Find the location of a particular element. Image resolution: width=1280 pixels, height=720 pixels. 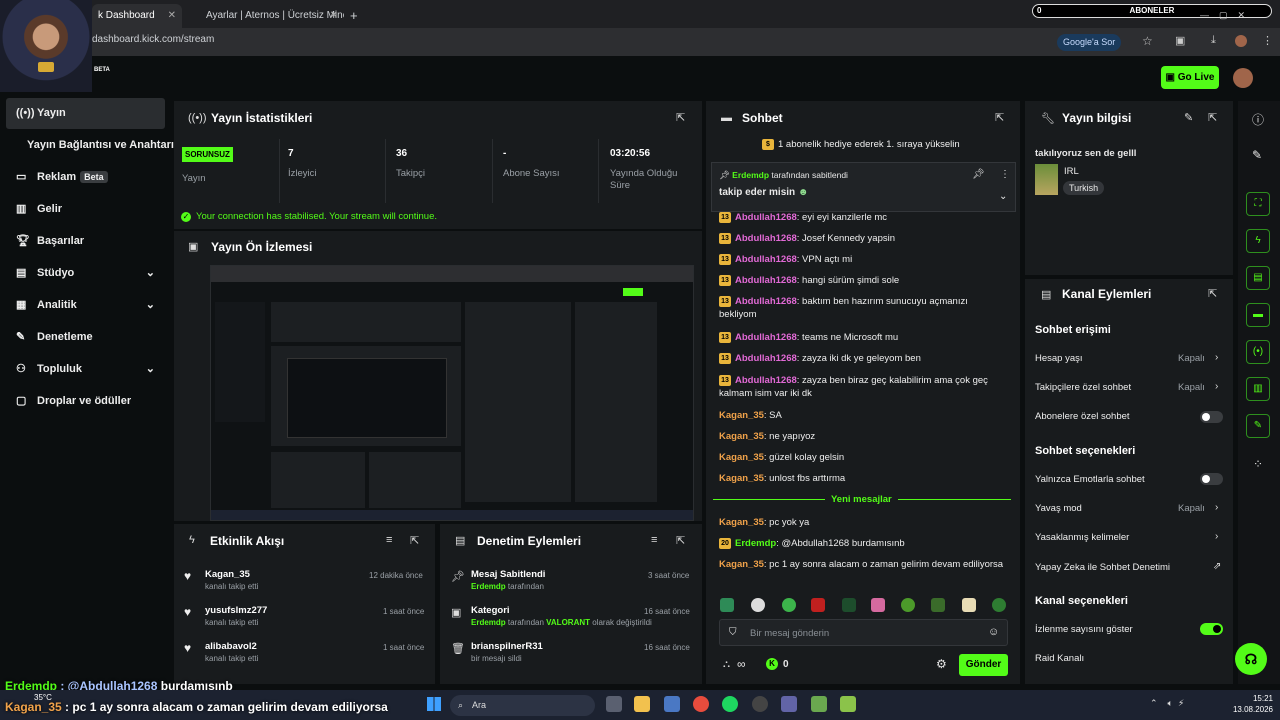

extensions-icon: ▣ is located at coordinates (1180, 40).